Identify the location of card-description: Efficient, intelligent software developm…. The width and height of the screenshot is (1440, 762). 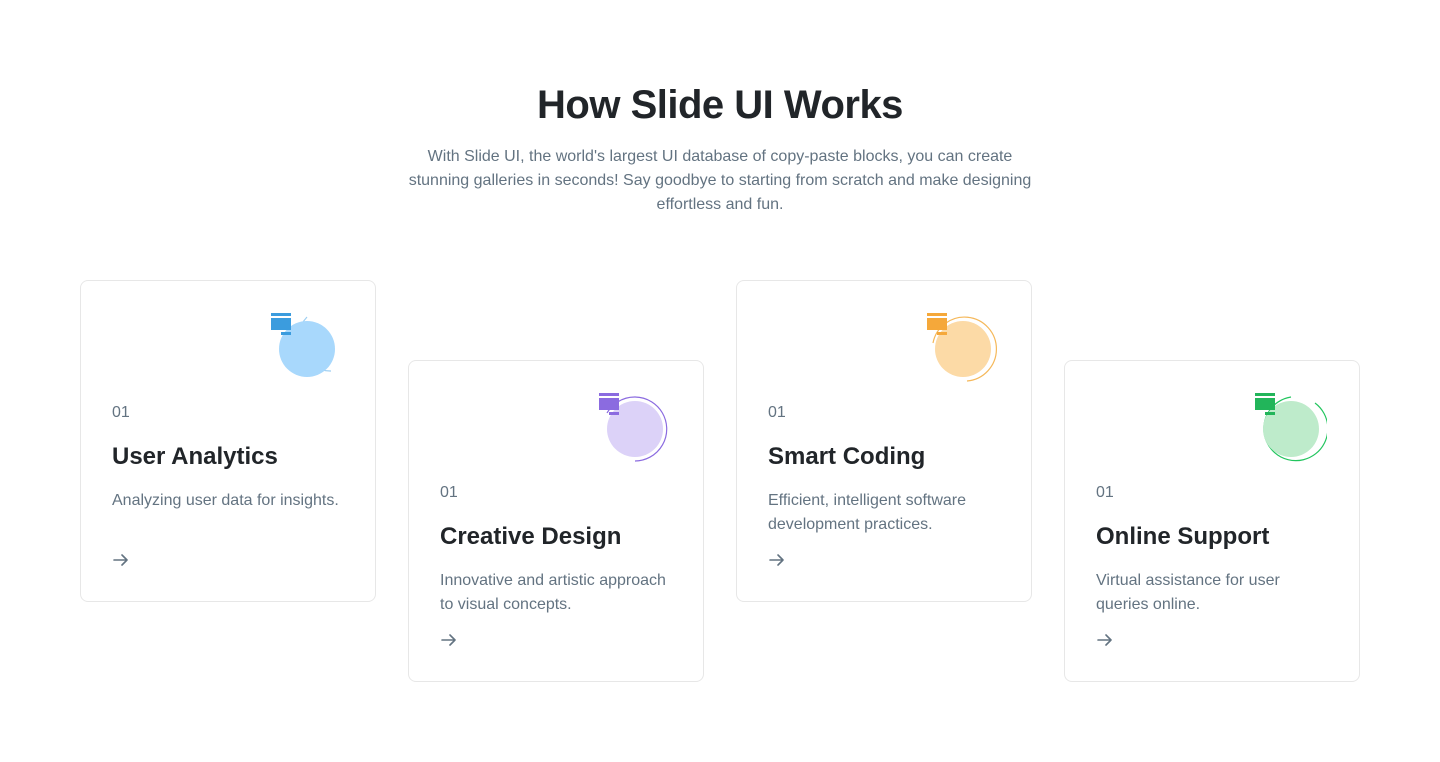
(867, 512).